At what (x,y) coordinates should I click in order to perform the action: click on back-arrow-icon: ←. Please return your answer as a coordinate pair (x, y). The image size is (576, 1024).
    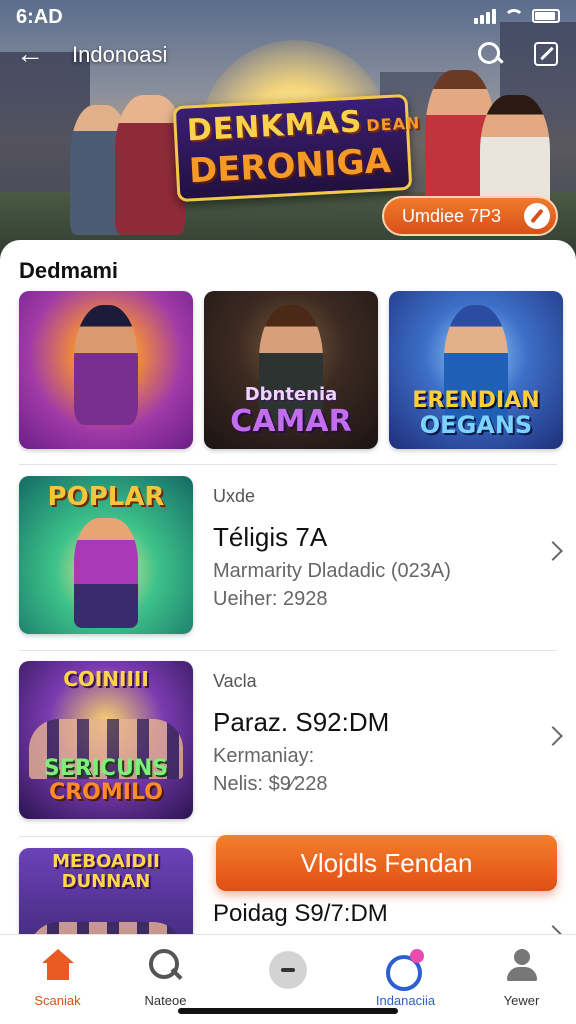
    Looking at the image, I should click on (30, 54).